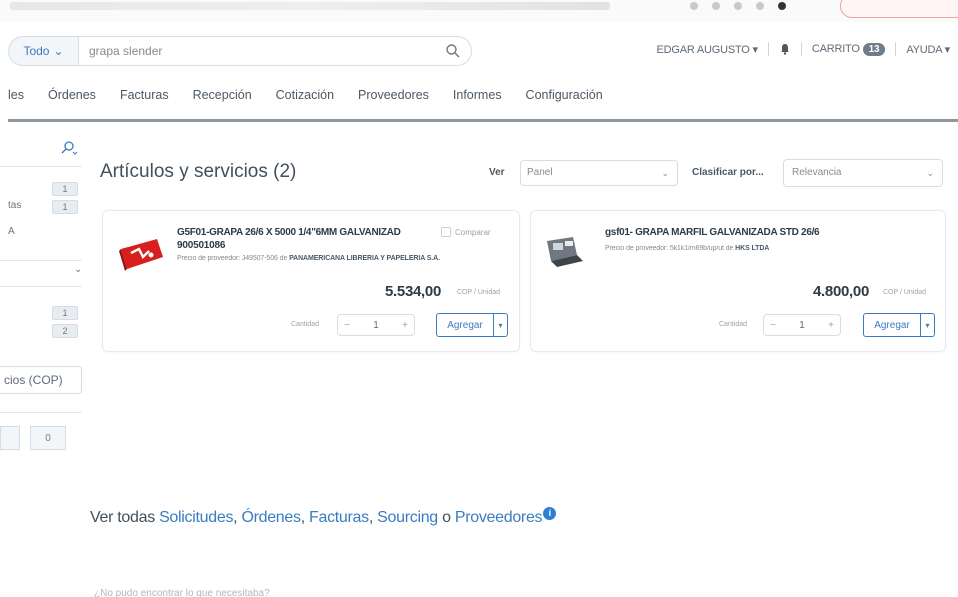 Image resolution: width=958 pixels, height=597 pixels. Describe the element at coordinates (564, 100) in the screenshot. I see `menu-item-settings: Configuración` at that location.